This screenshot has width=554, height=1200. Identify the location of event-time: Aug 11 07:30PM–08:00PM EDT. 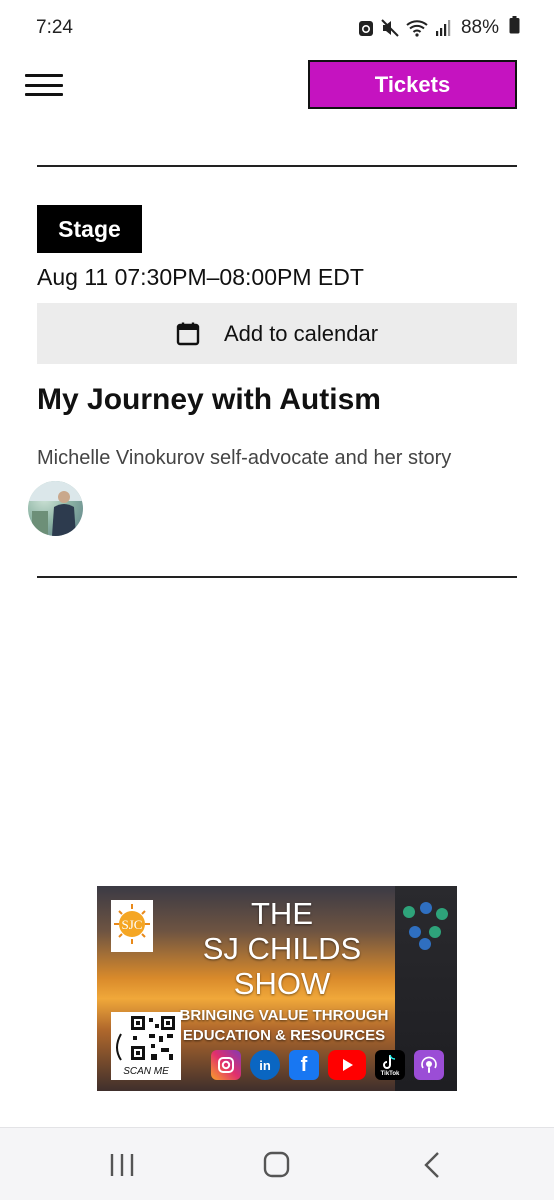
(200, 277).